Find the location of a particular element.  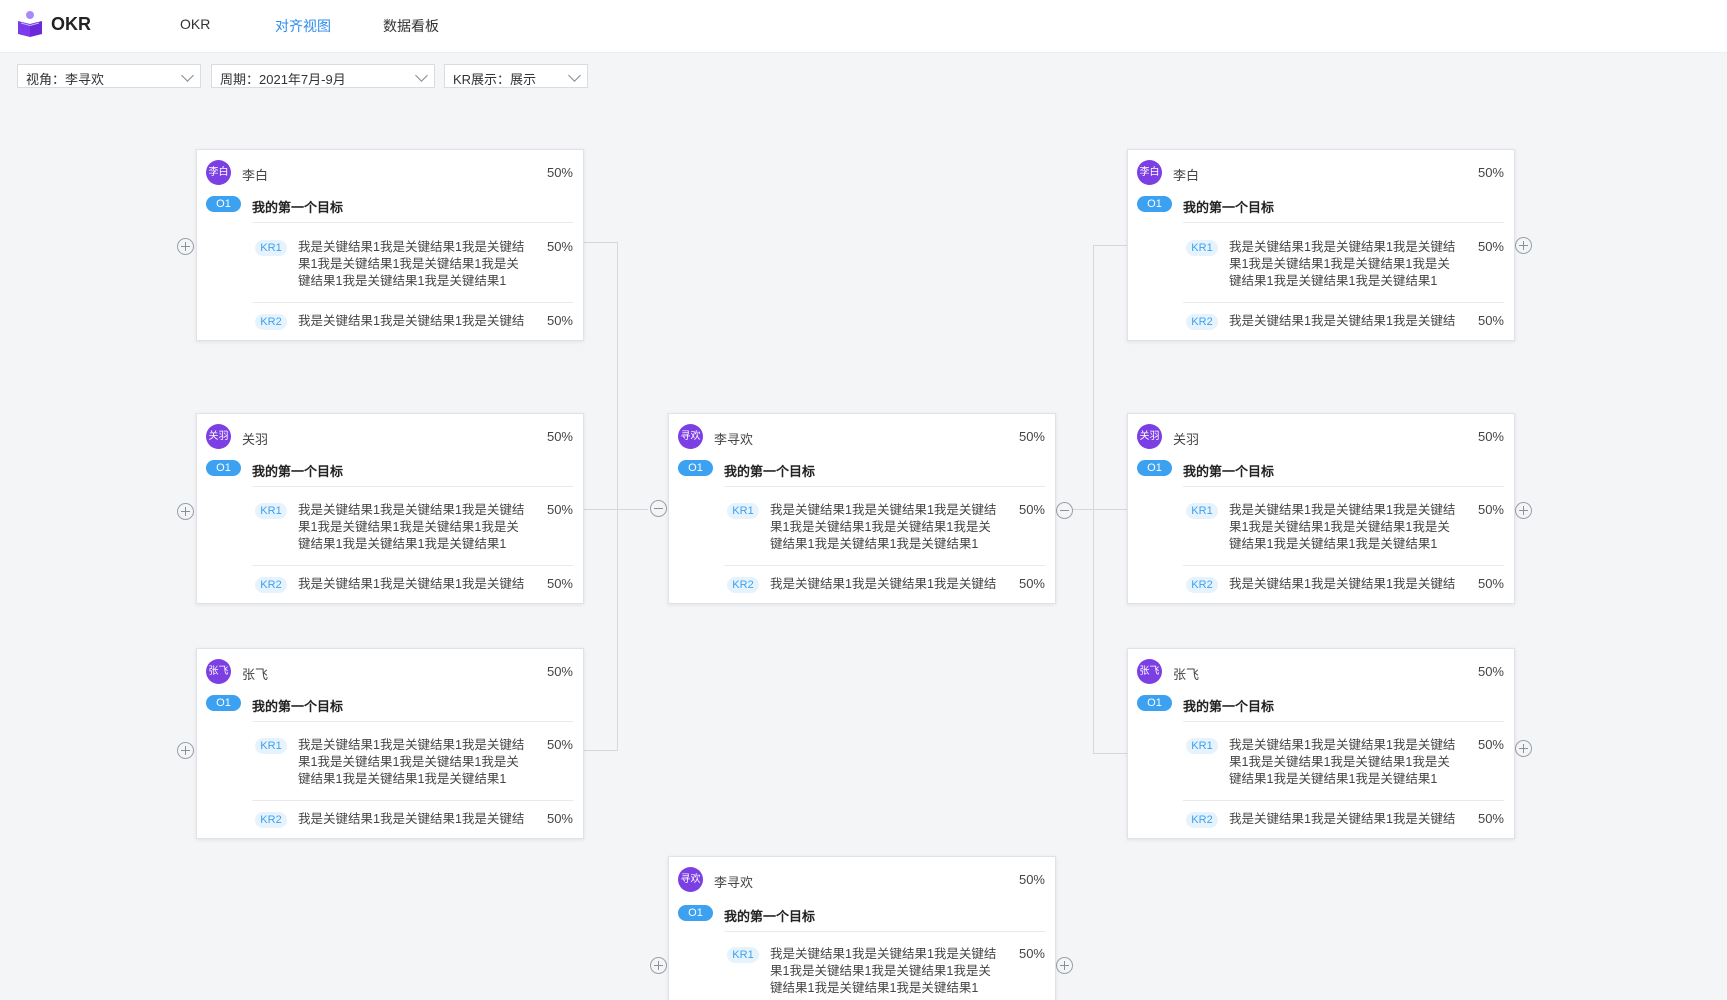

top-bar: OKR OKR 对齐视图 数据看板 is located at coordinates (863, 26).